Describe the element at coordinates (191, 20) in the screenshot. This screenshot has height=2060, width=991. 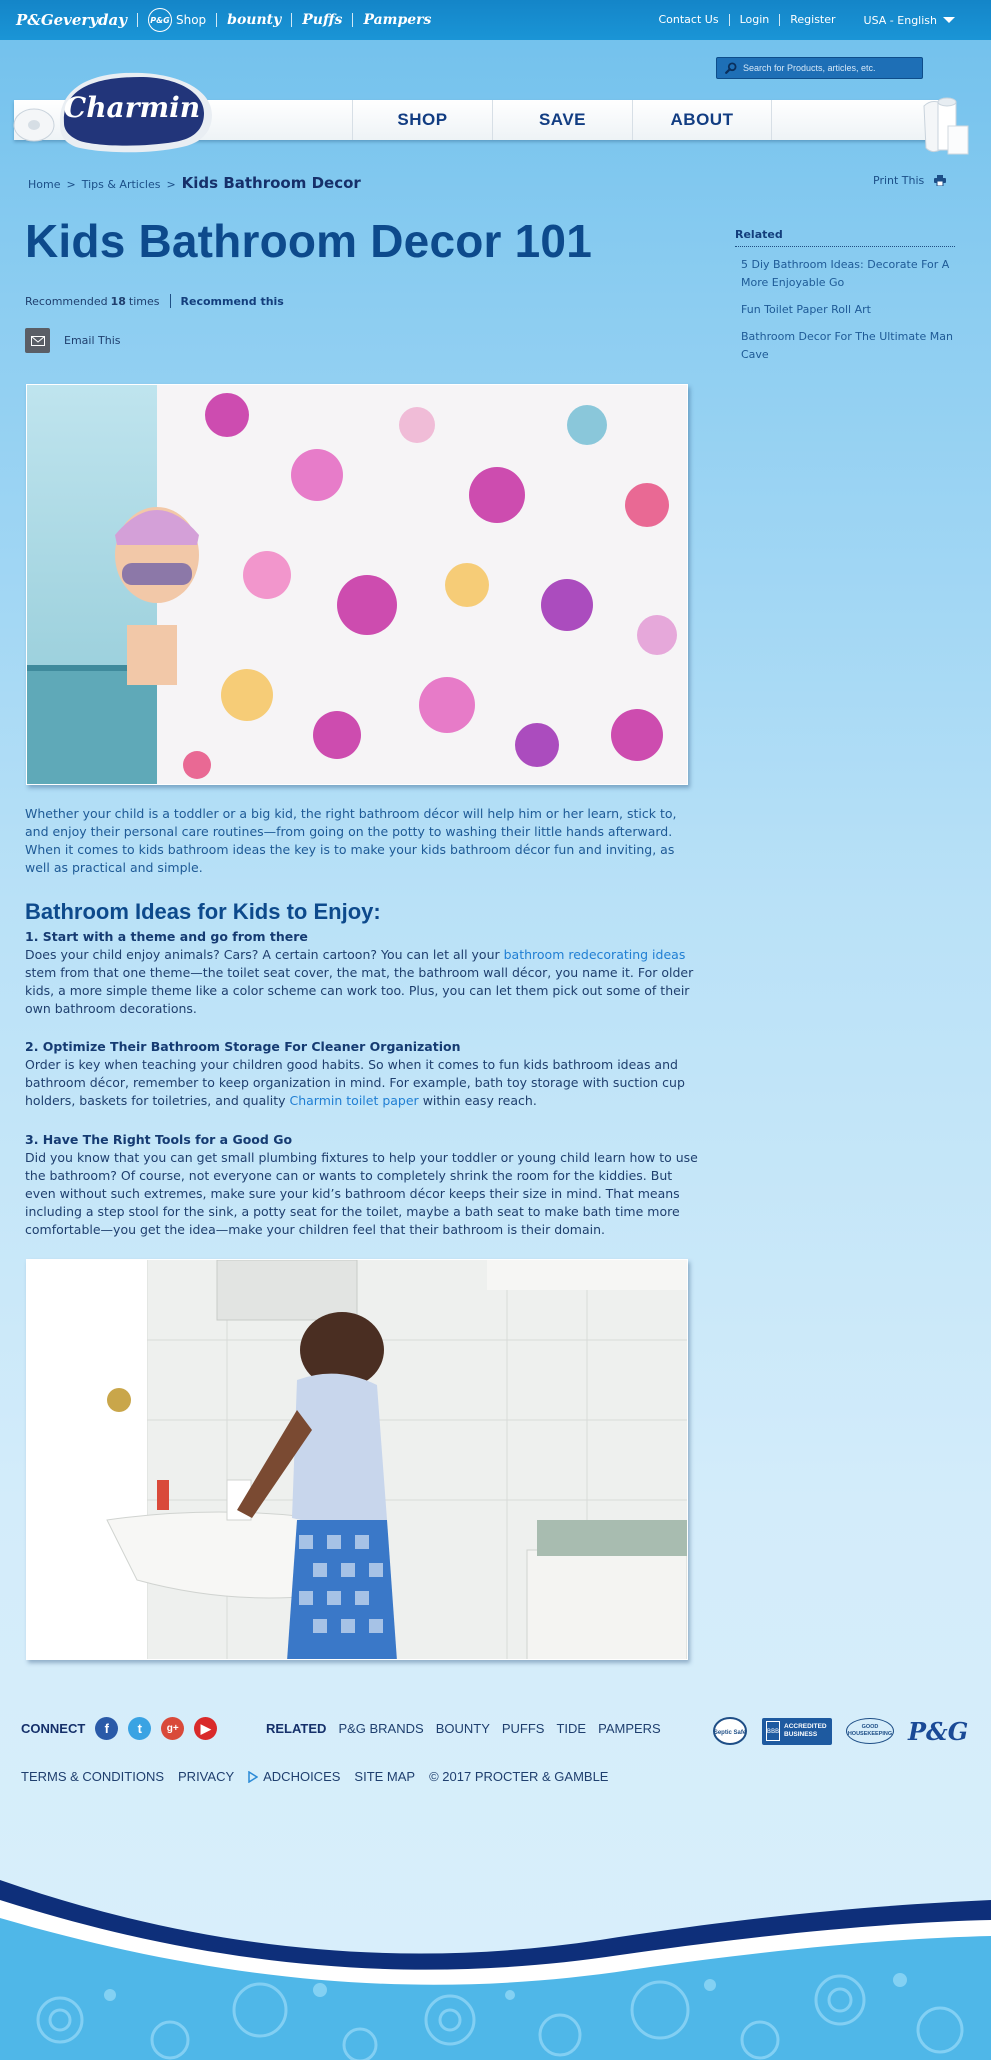
I see `pgshop-label: Shop` at that location.